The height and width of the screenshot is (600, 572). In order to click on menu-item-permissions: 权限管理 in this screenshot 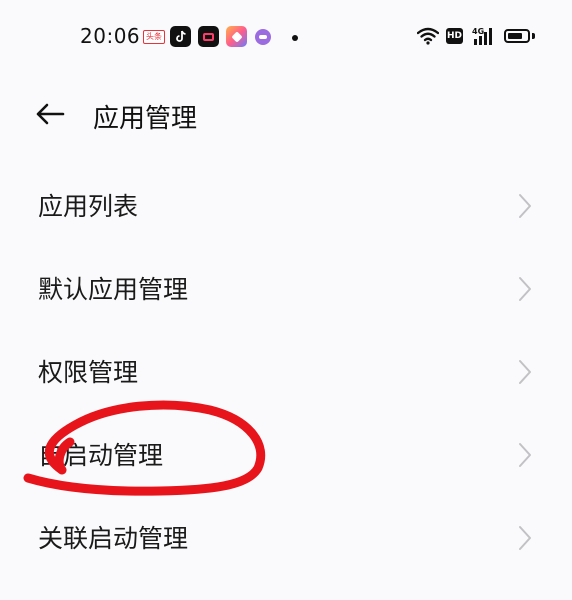, I will do `click(286, 372)`.